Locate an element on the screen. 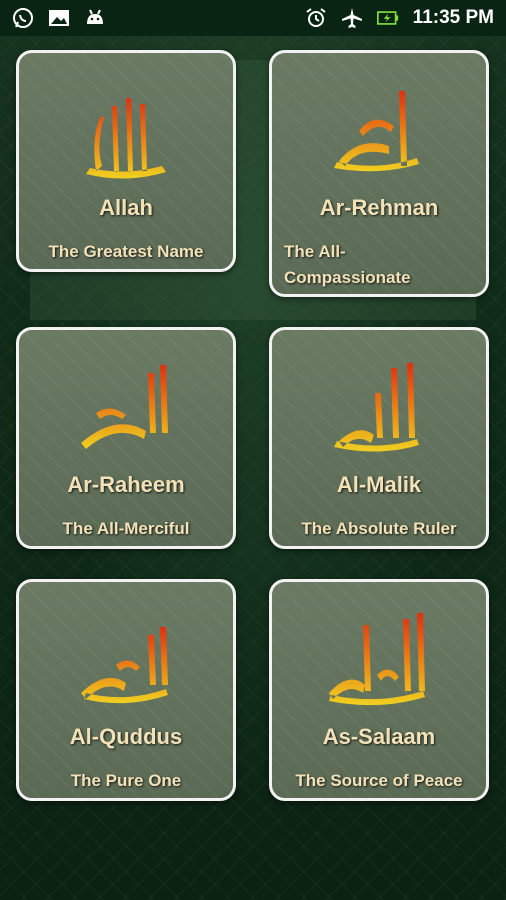 This screenshot has width=506, height=900. image-icon is located at coordinates (59, 18).